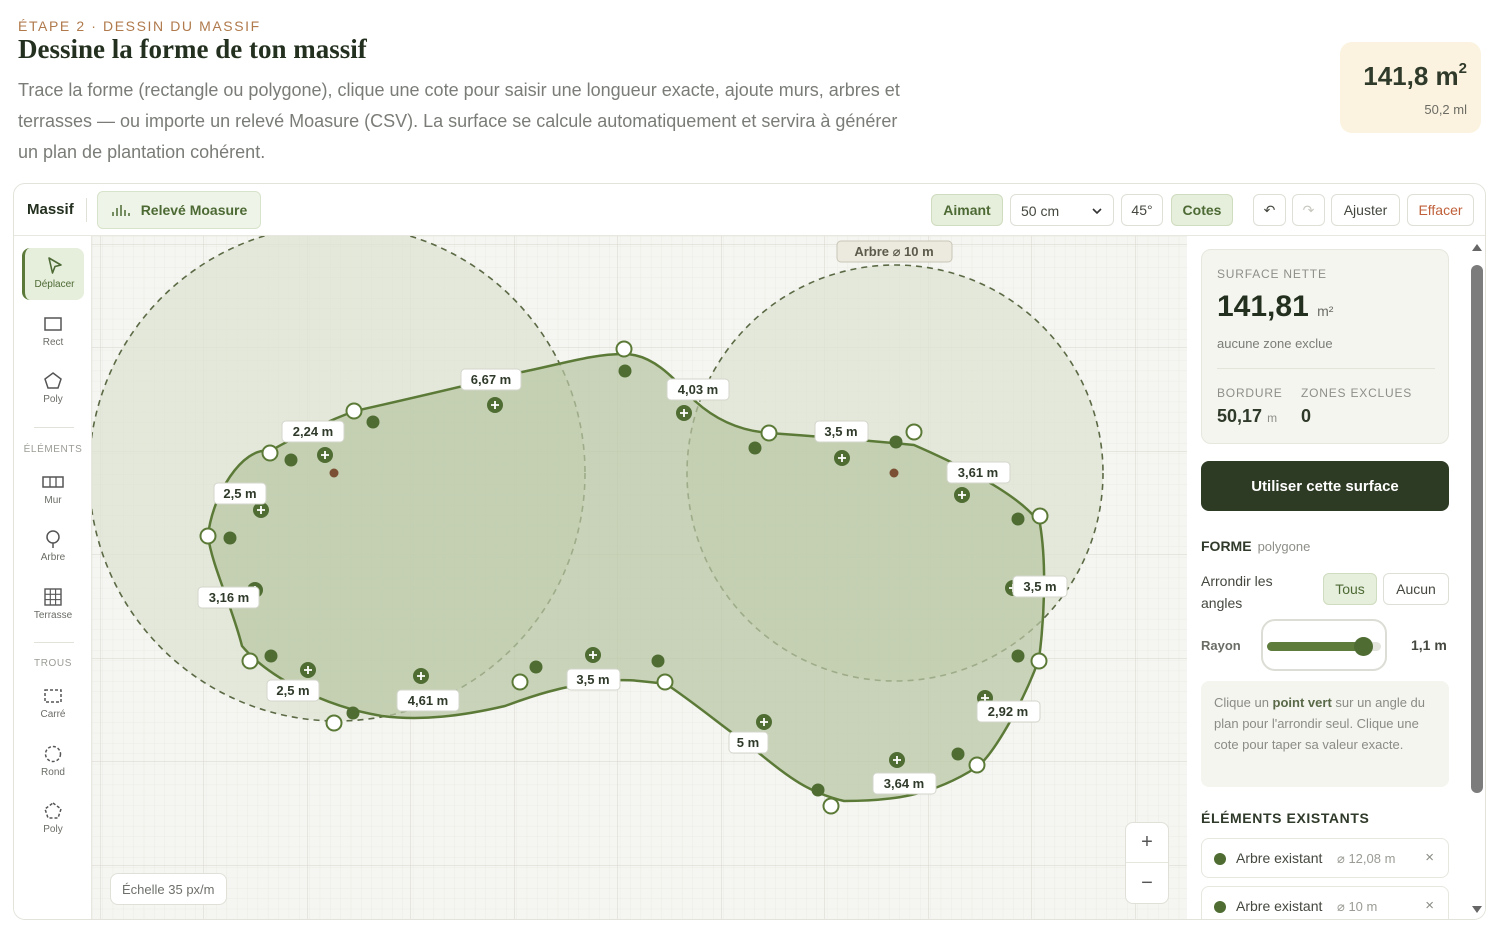 Image resolution: width=1500 pixels, height=940 pixels. I want to click on element-diameter: ⌀ 12,08 m, so click(1366, 858).